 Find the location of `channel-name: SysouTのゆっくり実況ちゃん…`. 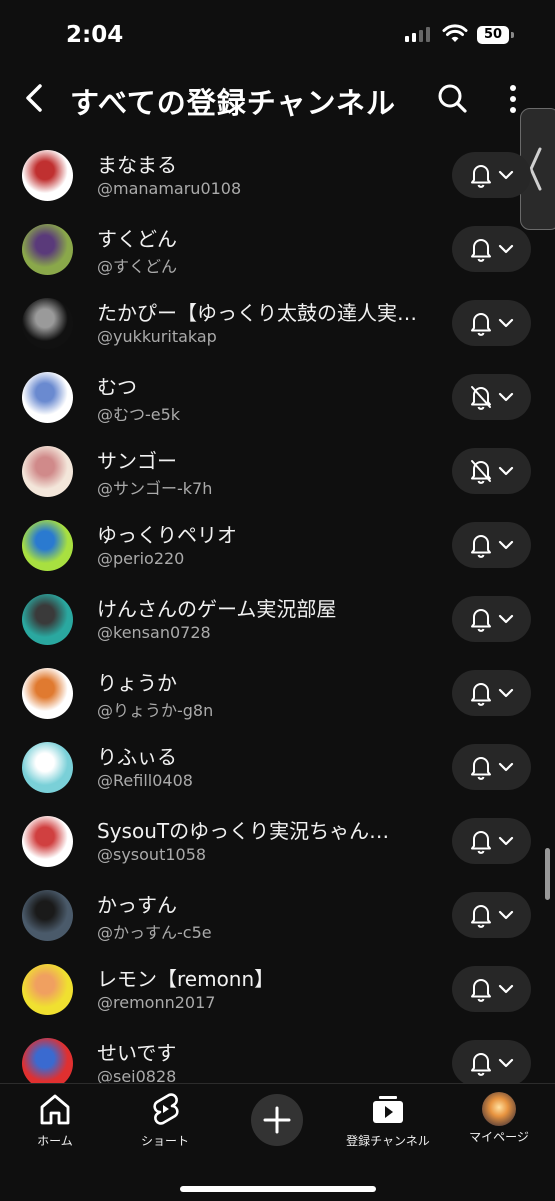

channel-name: SysouTのゆっくり実況ちゃん… is located at coordinates (243, 831).